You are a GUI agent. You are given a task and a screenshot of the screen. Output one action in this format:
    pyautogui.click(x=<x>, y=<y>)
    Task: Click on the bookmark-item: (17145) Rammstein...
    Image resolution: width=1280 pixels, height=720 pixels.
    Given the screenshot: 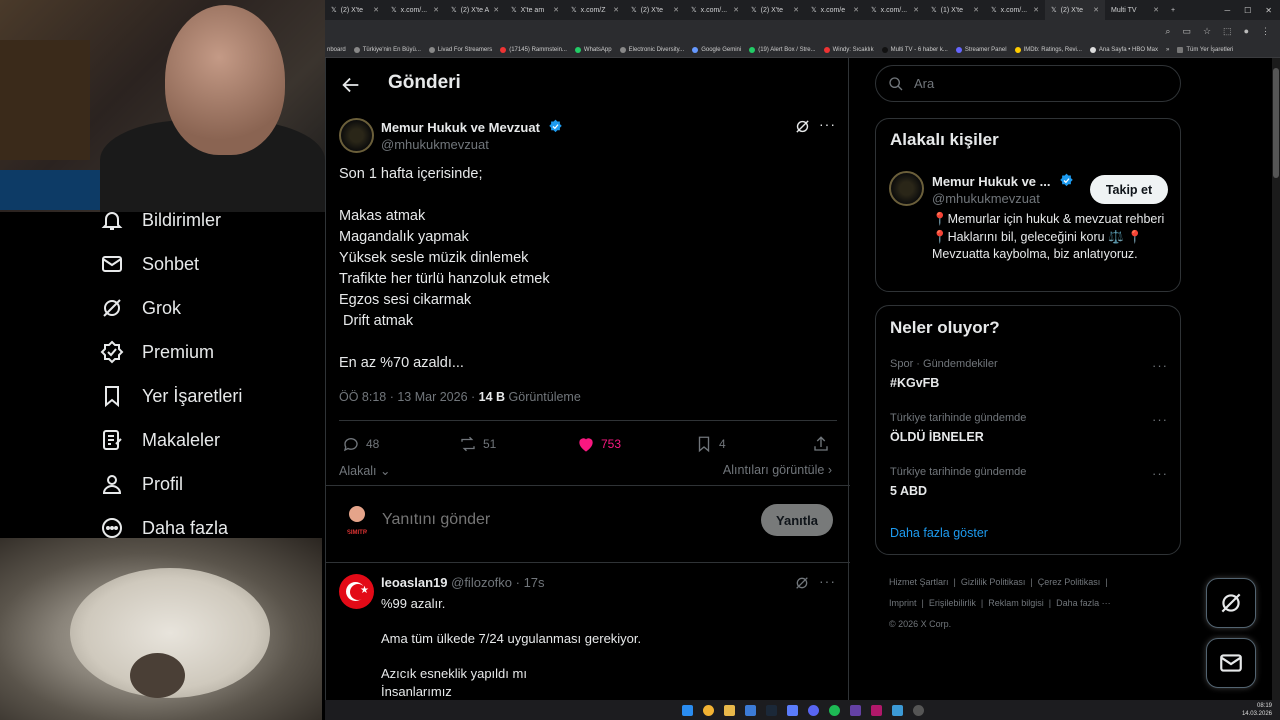 What is the action you would take?
    pyautogui.click(x=533, y=49)
    